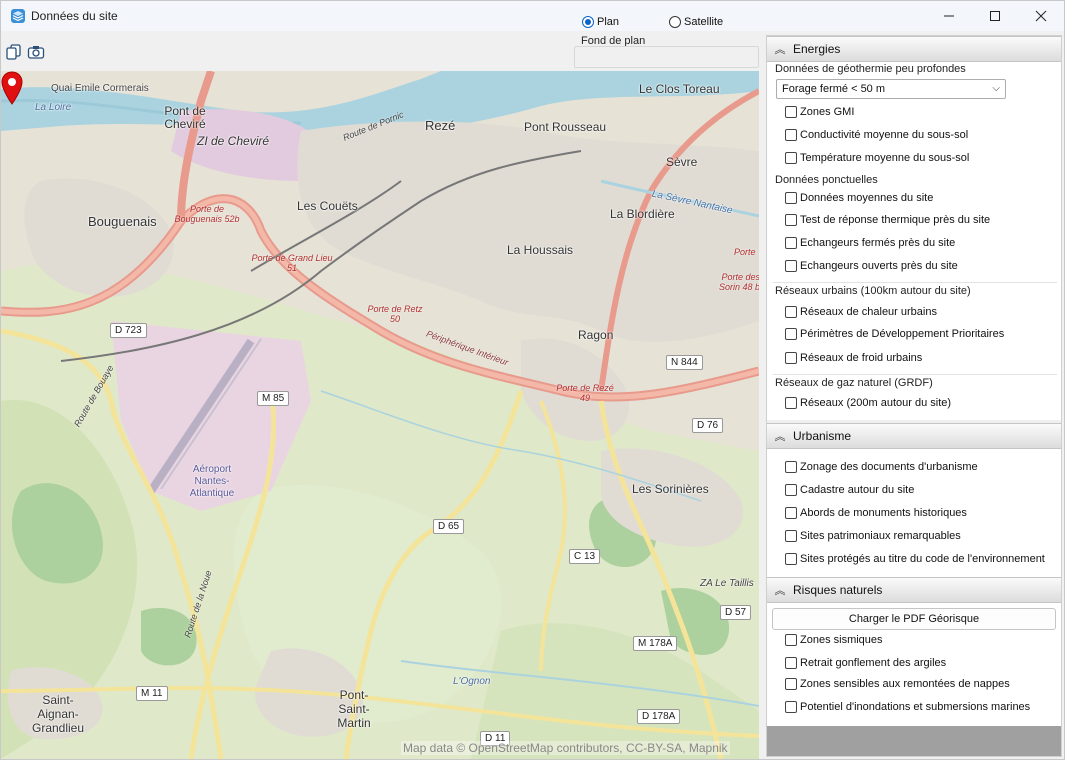  What do you see at coordinates (36, 52) in the screenshot?
I see `camera-icon` at bounding box center [36, 52].